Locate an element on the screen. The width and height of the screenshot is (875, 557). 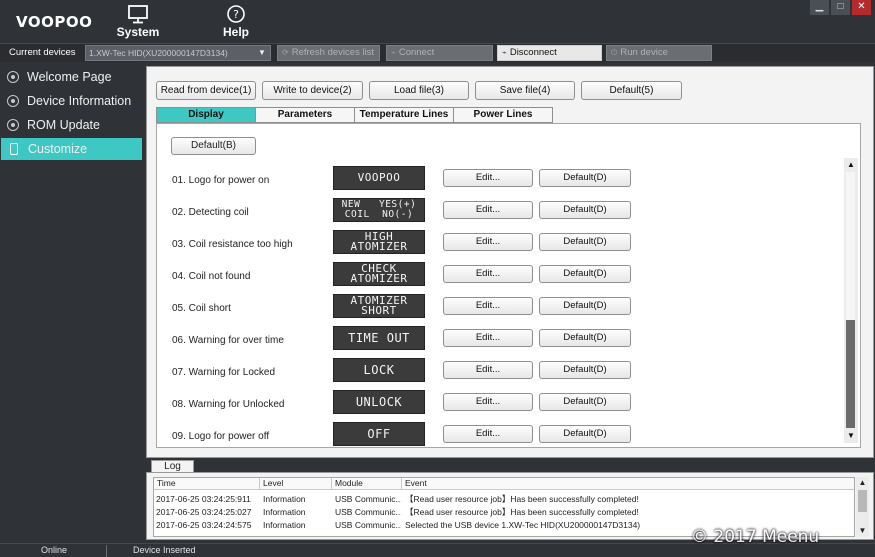
sidebar-item-device-information: Device Information is located at coordinates (72, 101).